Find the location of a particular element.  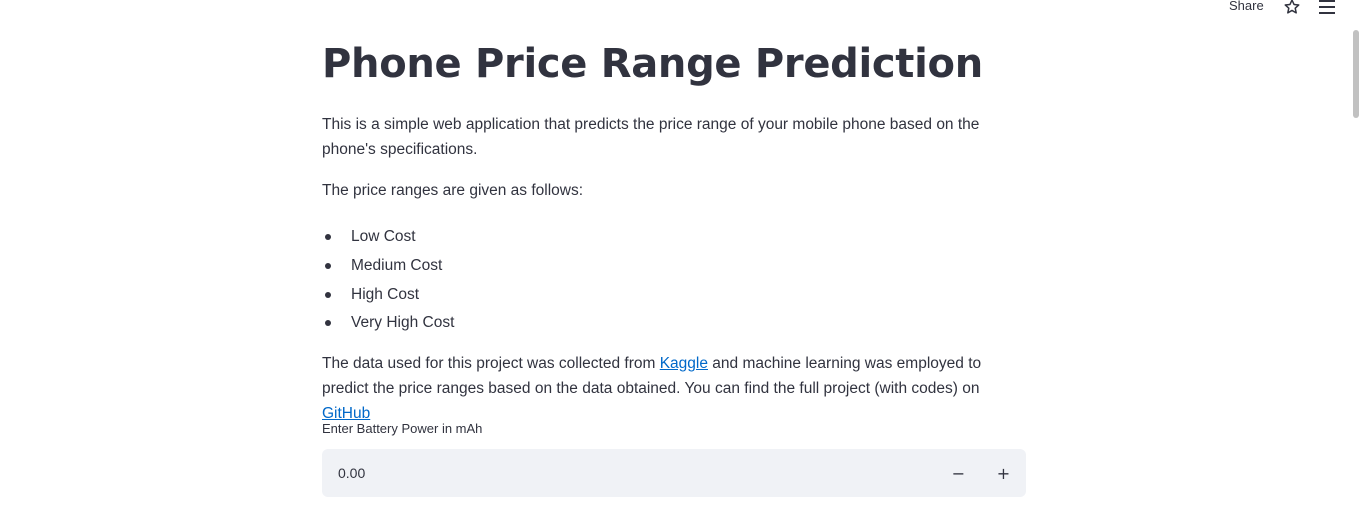

list-item: High Cost is located at coordinates (388, 294).